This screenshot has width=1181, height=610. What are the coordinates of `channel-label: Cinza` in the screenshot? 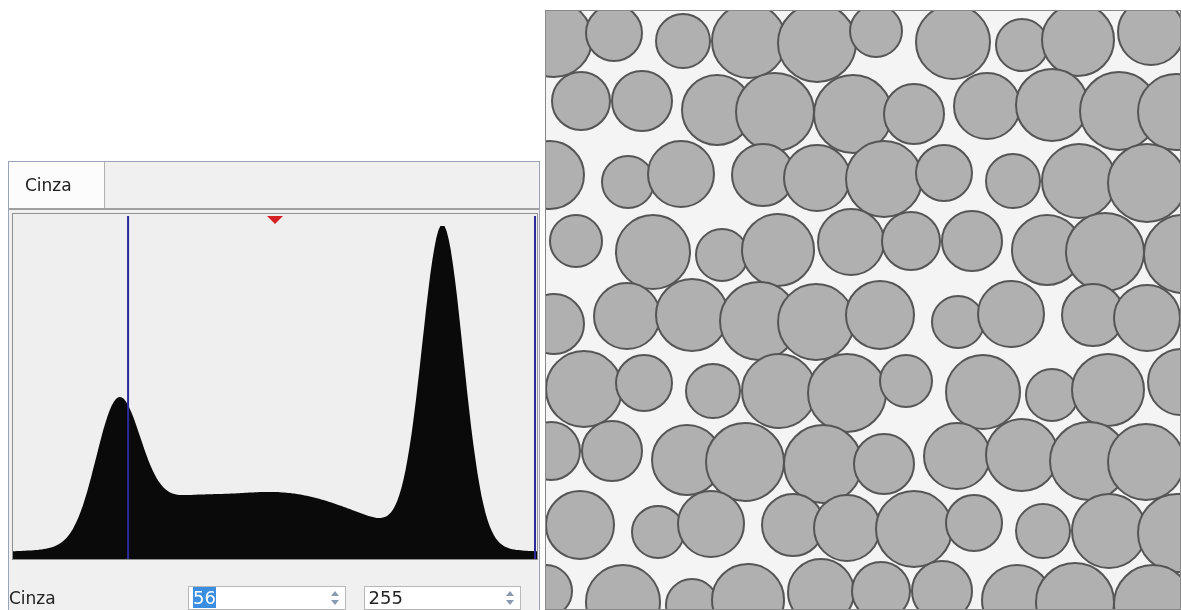 It's located at (33, 599).